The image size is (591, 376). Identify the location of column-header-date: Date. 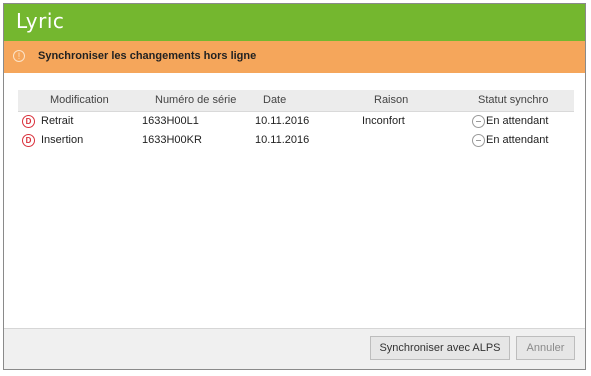
(274, 100).